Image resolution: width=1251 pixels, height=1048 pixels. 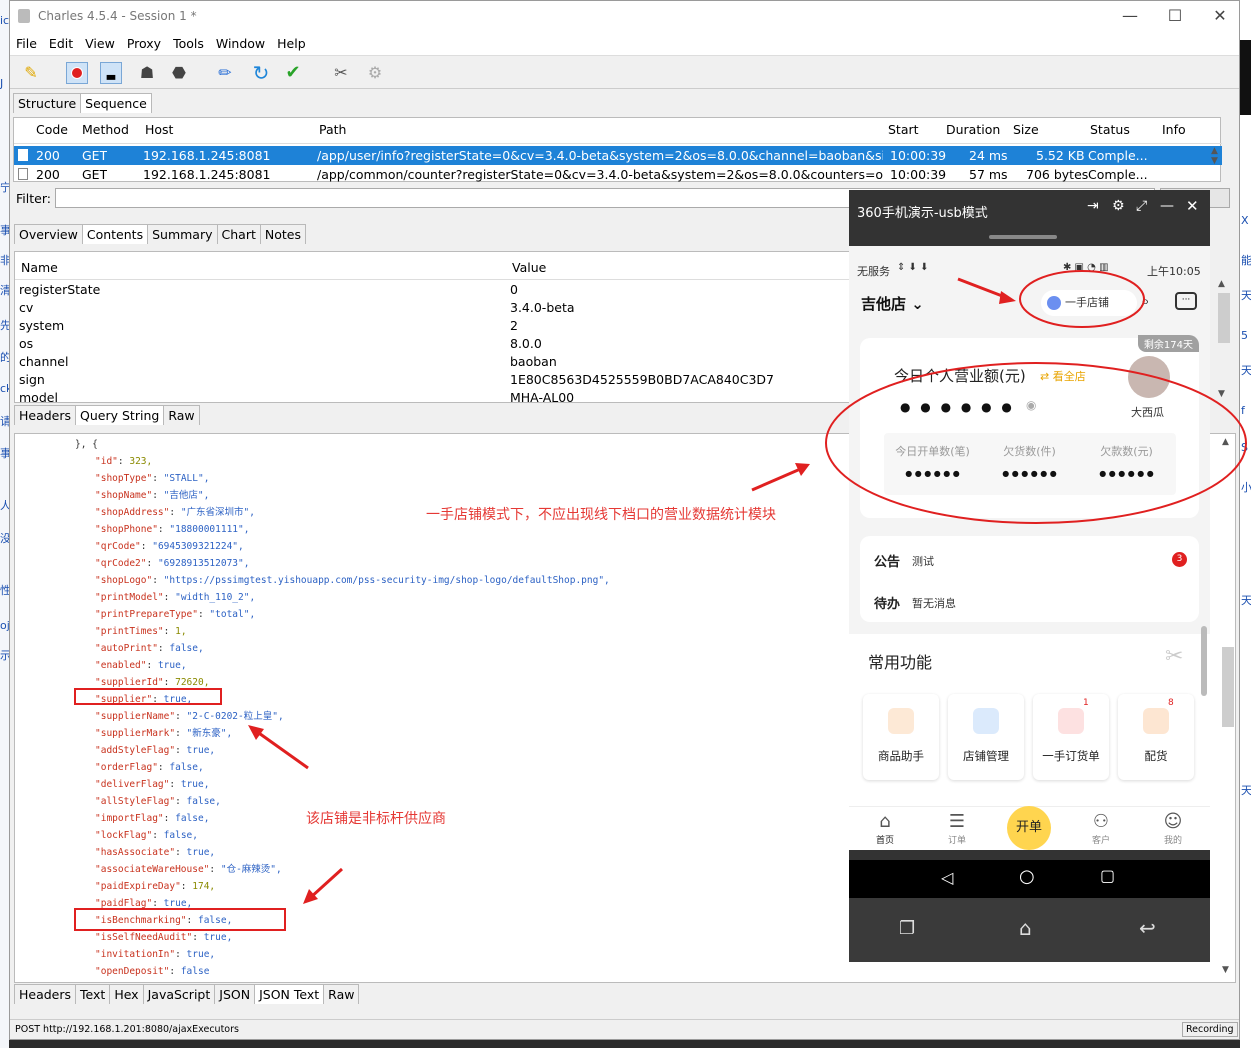 What do you see at coordinates (1029, 828) in the screenshot?
I see `open-order-button: 开单` at bounding box center [1029, 828].